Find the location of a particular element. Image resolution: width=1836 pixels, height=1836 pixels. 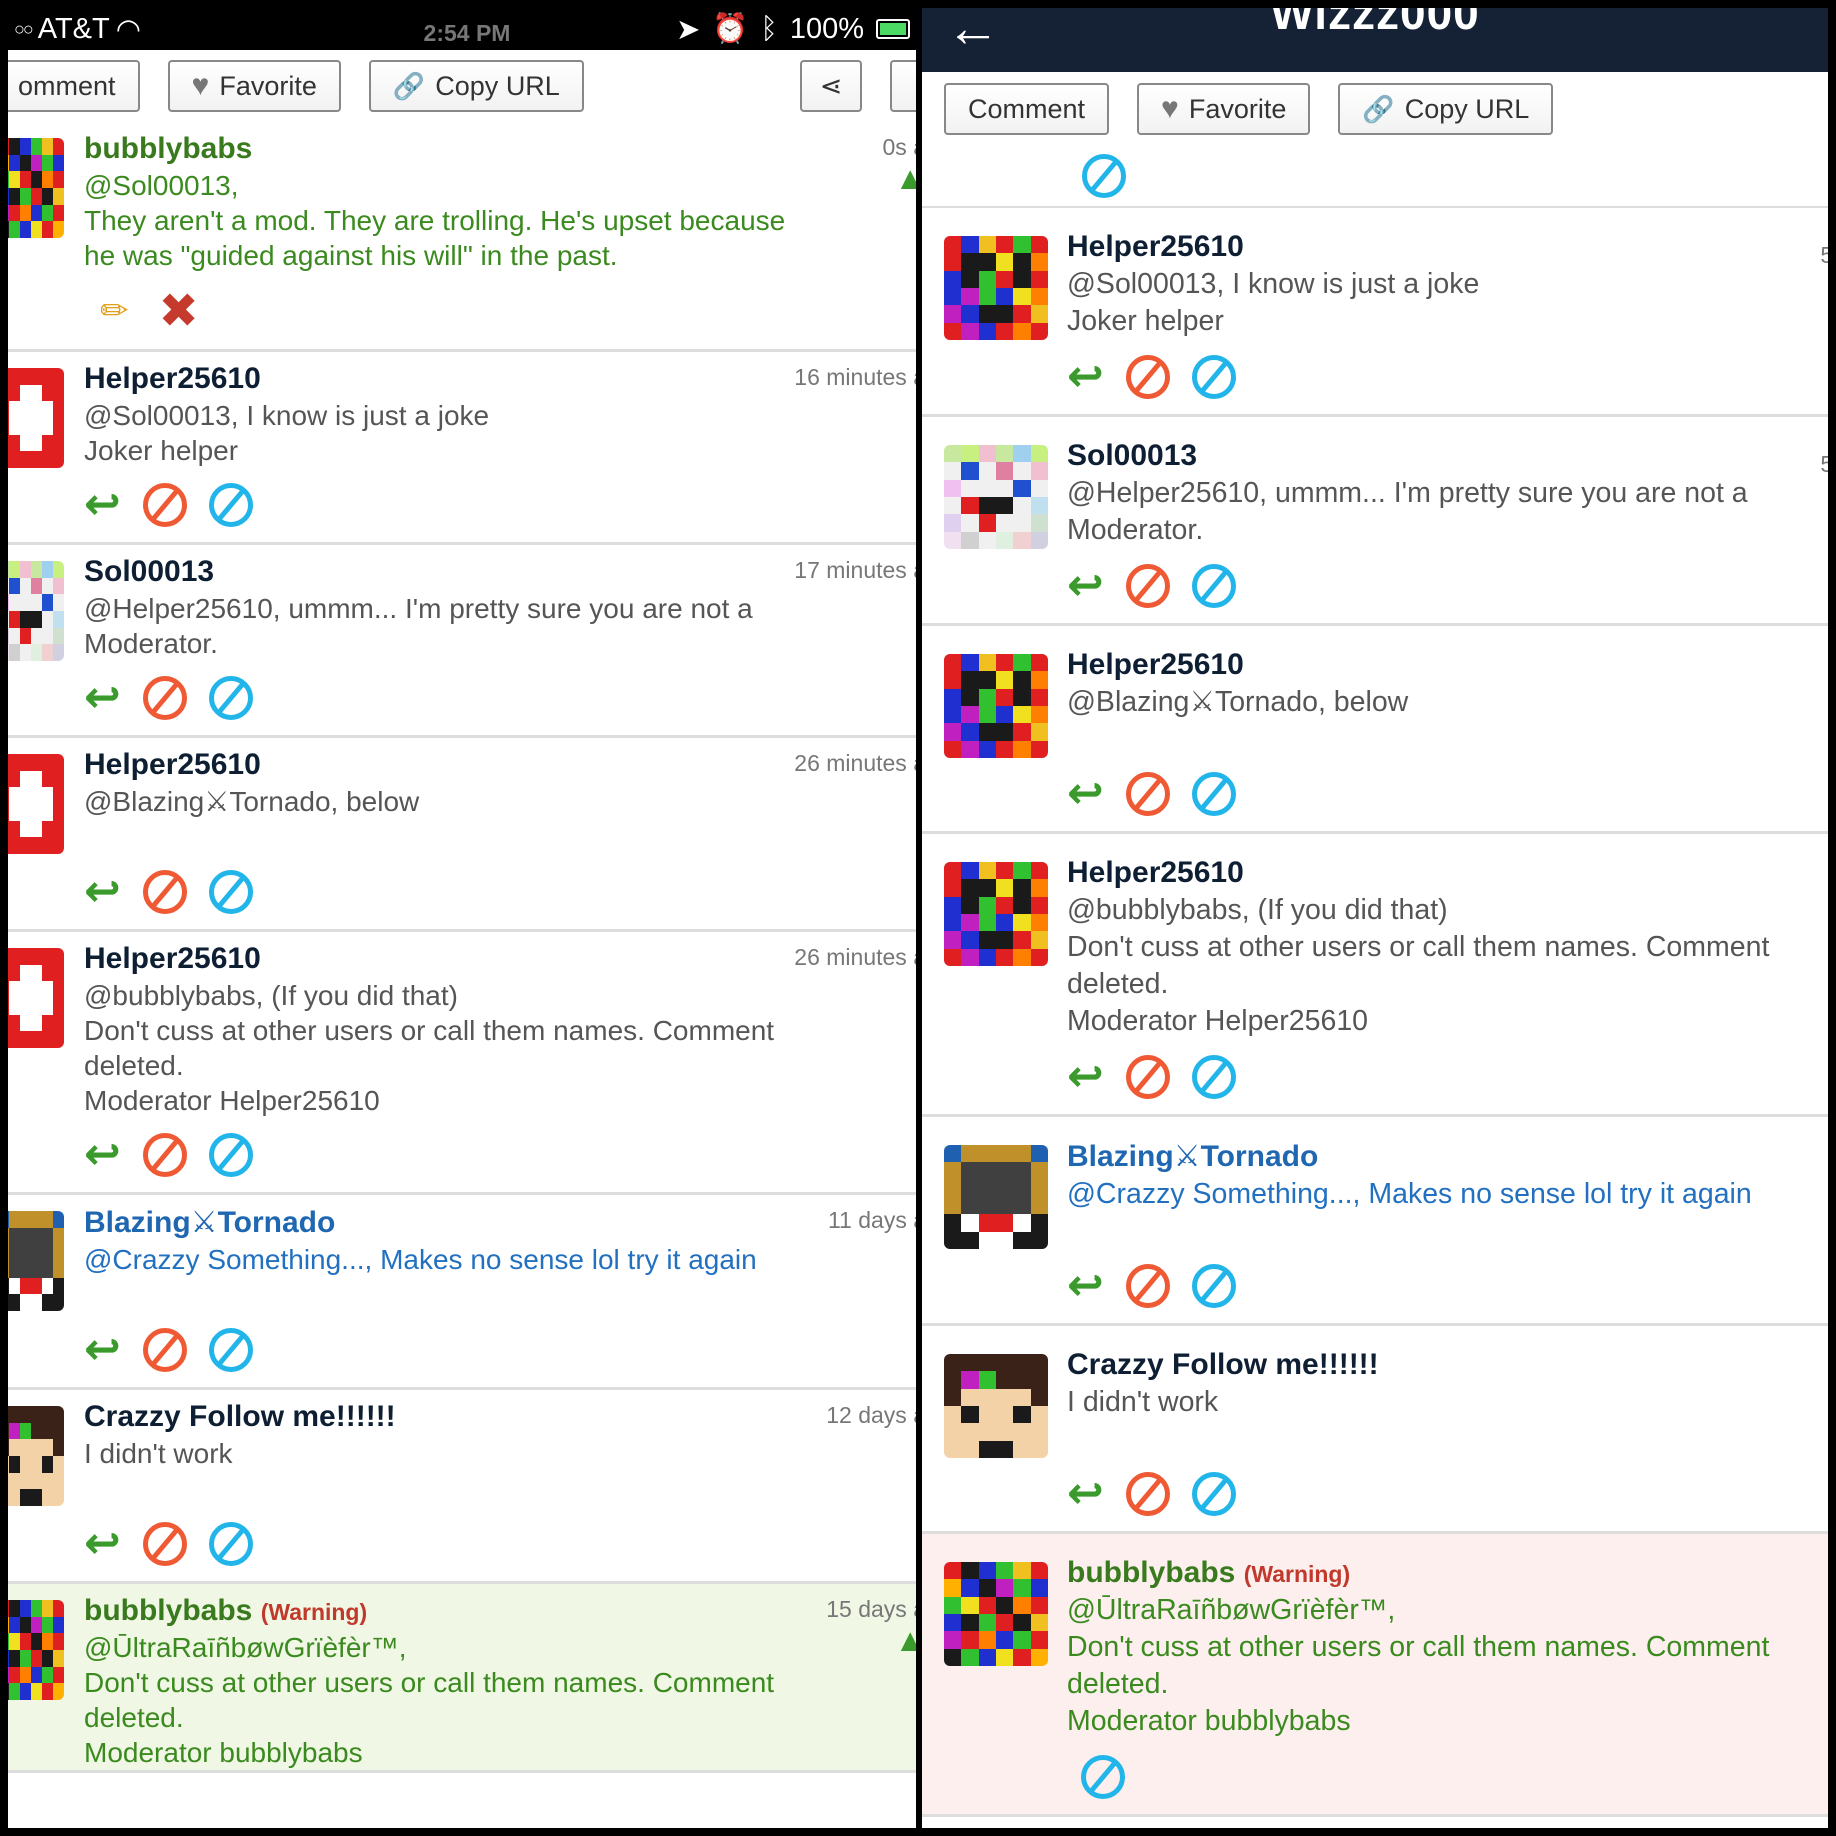

share-button: ⋖ is located at coordinates (831, 86).